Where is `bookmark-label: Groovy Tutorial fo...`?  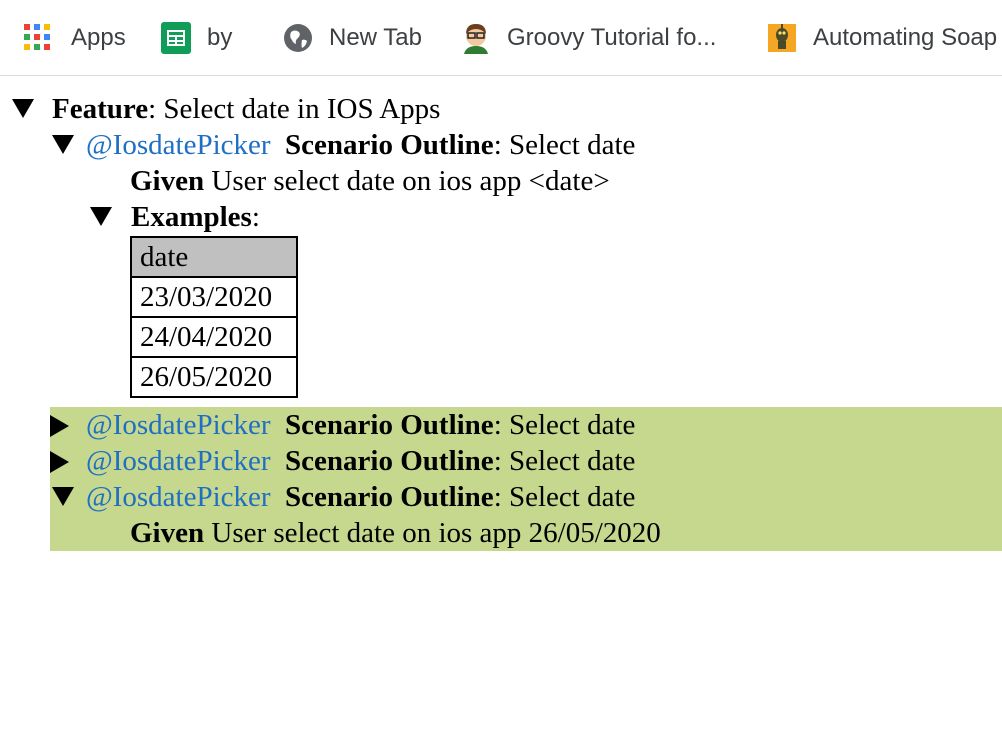
bookmark-label: Groovy Tutorial fo... is located at coordinates (612, 37).